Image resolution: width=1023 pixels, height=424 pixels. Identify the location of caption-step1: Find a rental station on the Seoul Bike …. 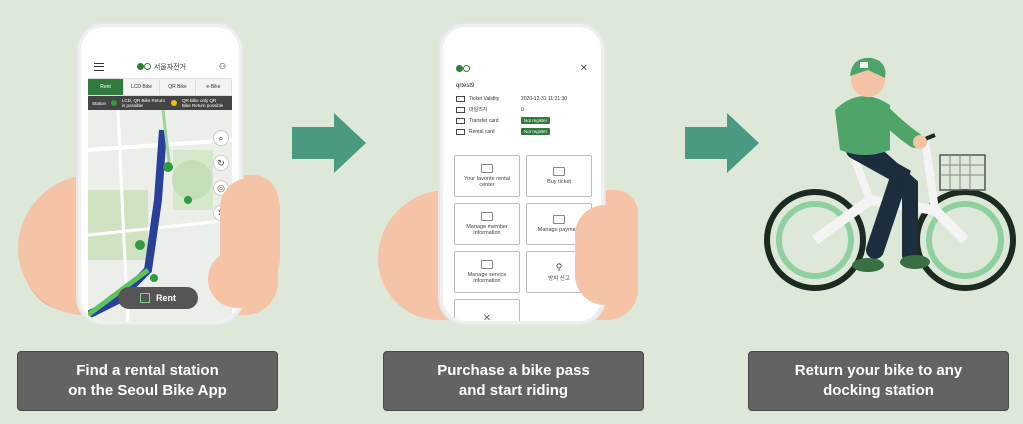
(147, 381).